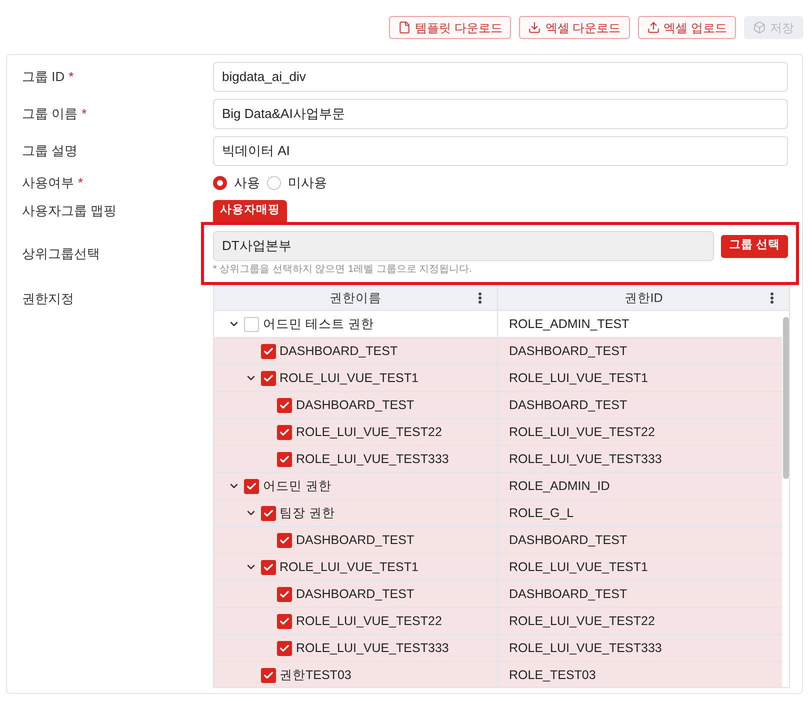 This screenshot has width=812, height=701. Describe the element at coordinates (356, 298) in the screenshot. I see `column-header: 권한이름` at that location.